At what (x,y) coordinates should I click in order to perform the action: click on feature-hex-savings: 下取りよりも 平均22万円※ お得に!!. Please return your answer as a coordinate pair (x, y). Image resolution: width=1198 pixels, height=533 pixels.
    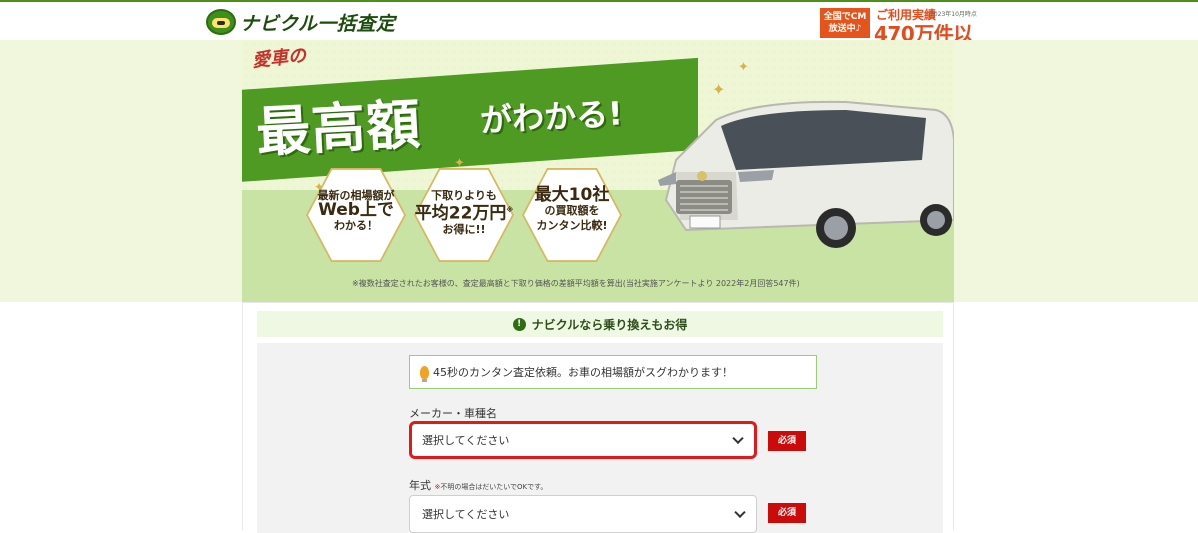
    Looking at the image, I should click on (464, 215).